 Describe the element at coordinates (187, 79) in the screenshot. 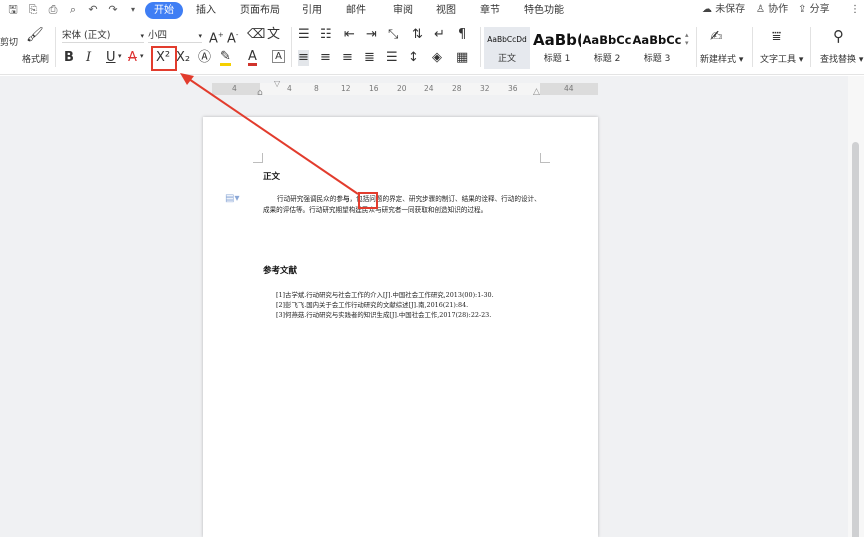

I see `arrow-head` at that location.